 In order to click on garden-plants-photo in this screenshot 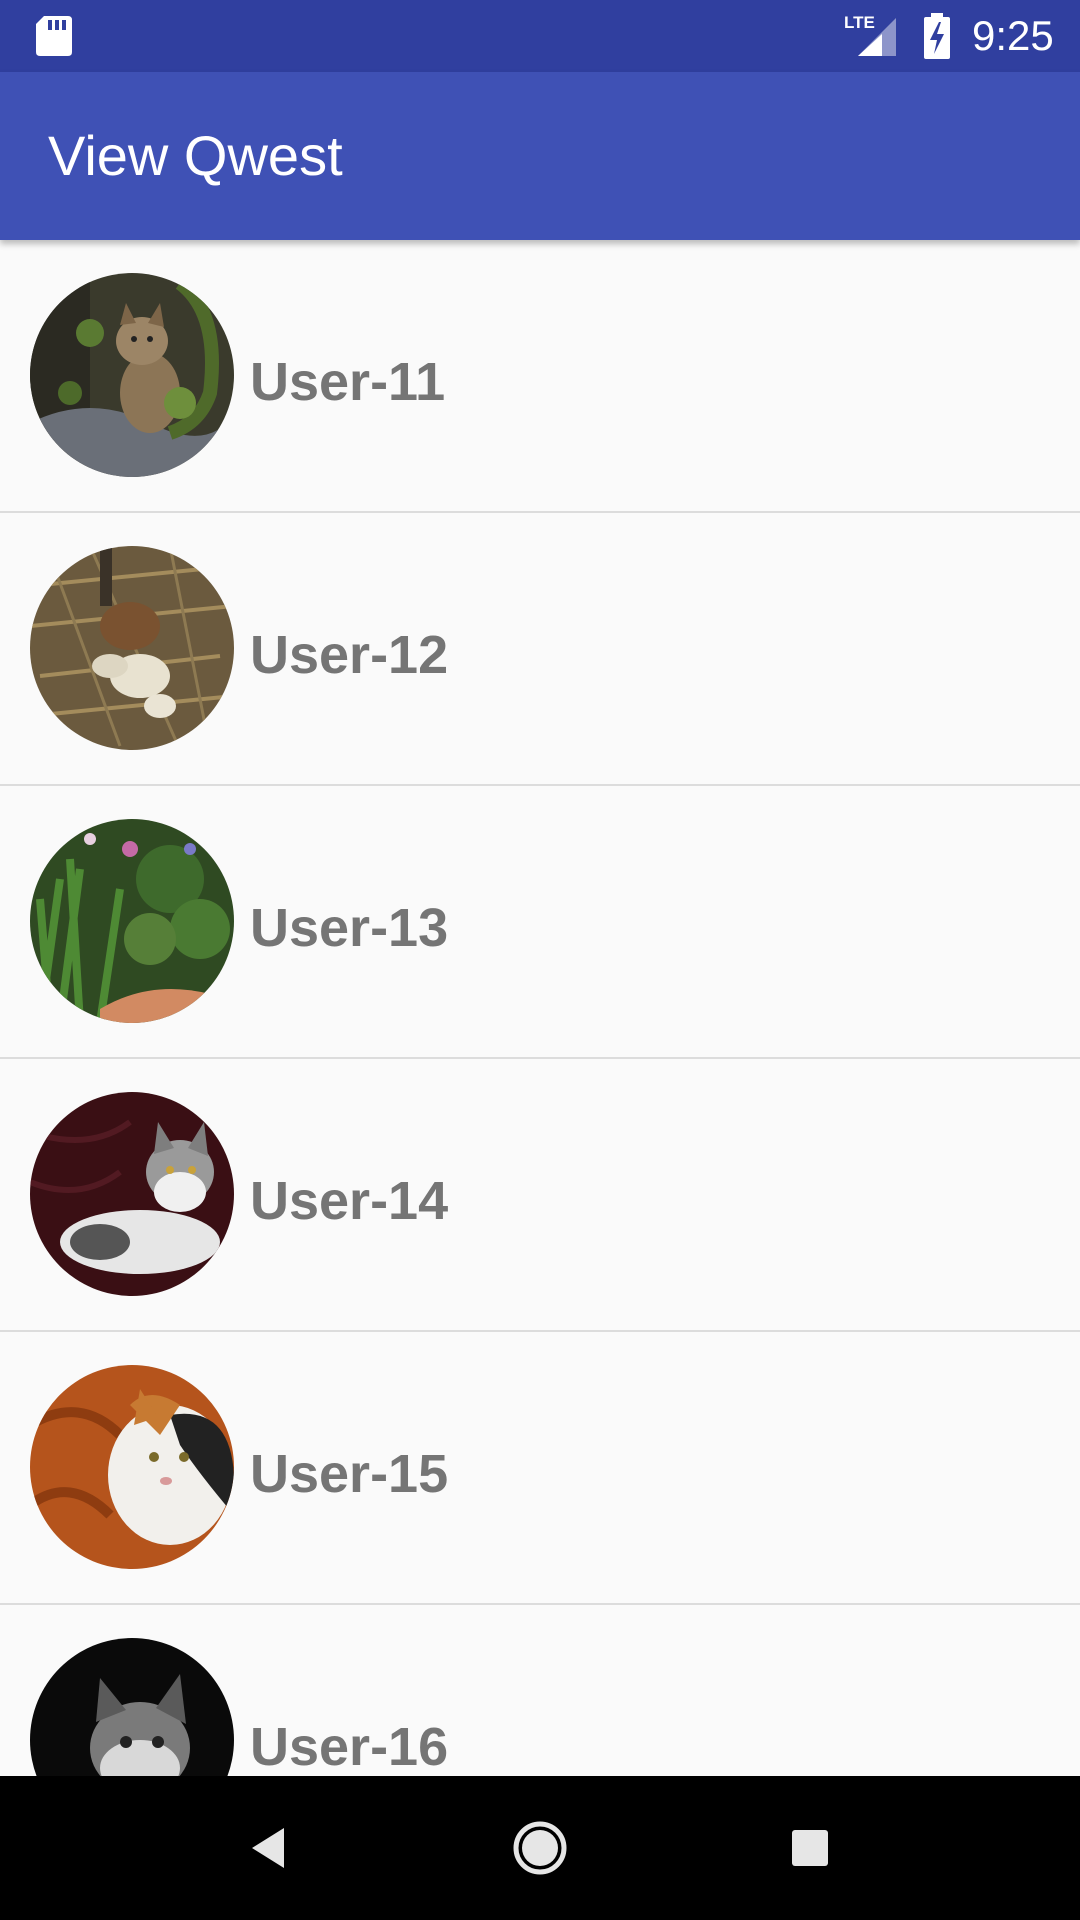, I will do `click(132, 921)`.